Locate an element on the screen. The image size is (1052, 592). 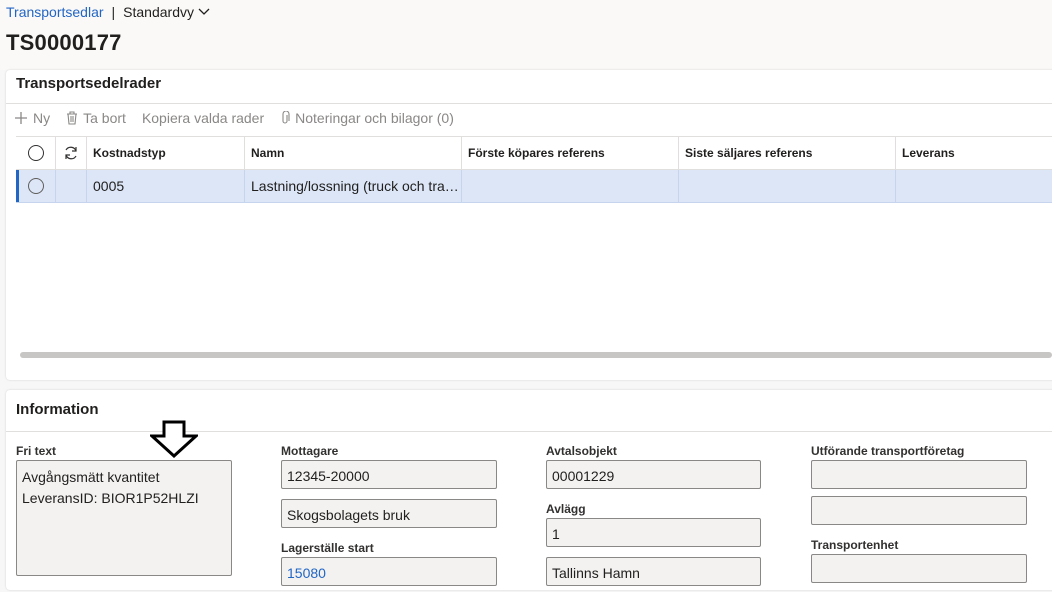
lines-section-title: Transportsedelrader is located at coordinates (88, 83).